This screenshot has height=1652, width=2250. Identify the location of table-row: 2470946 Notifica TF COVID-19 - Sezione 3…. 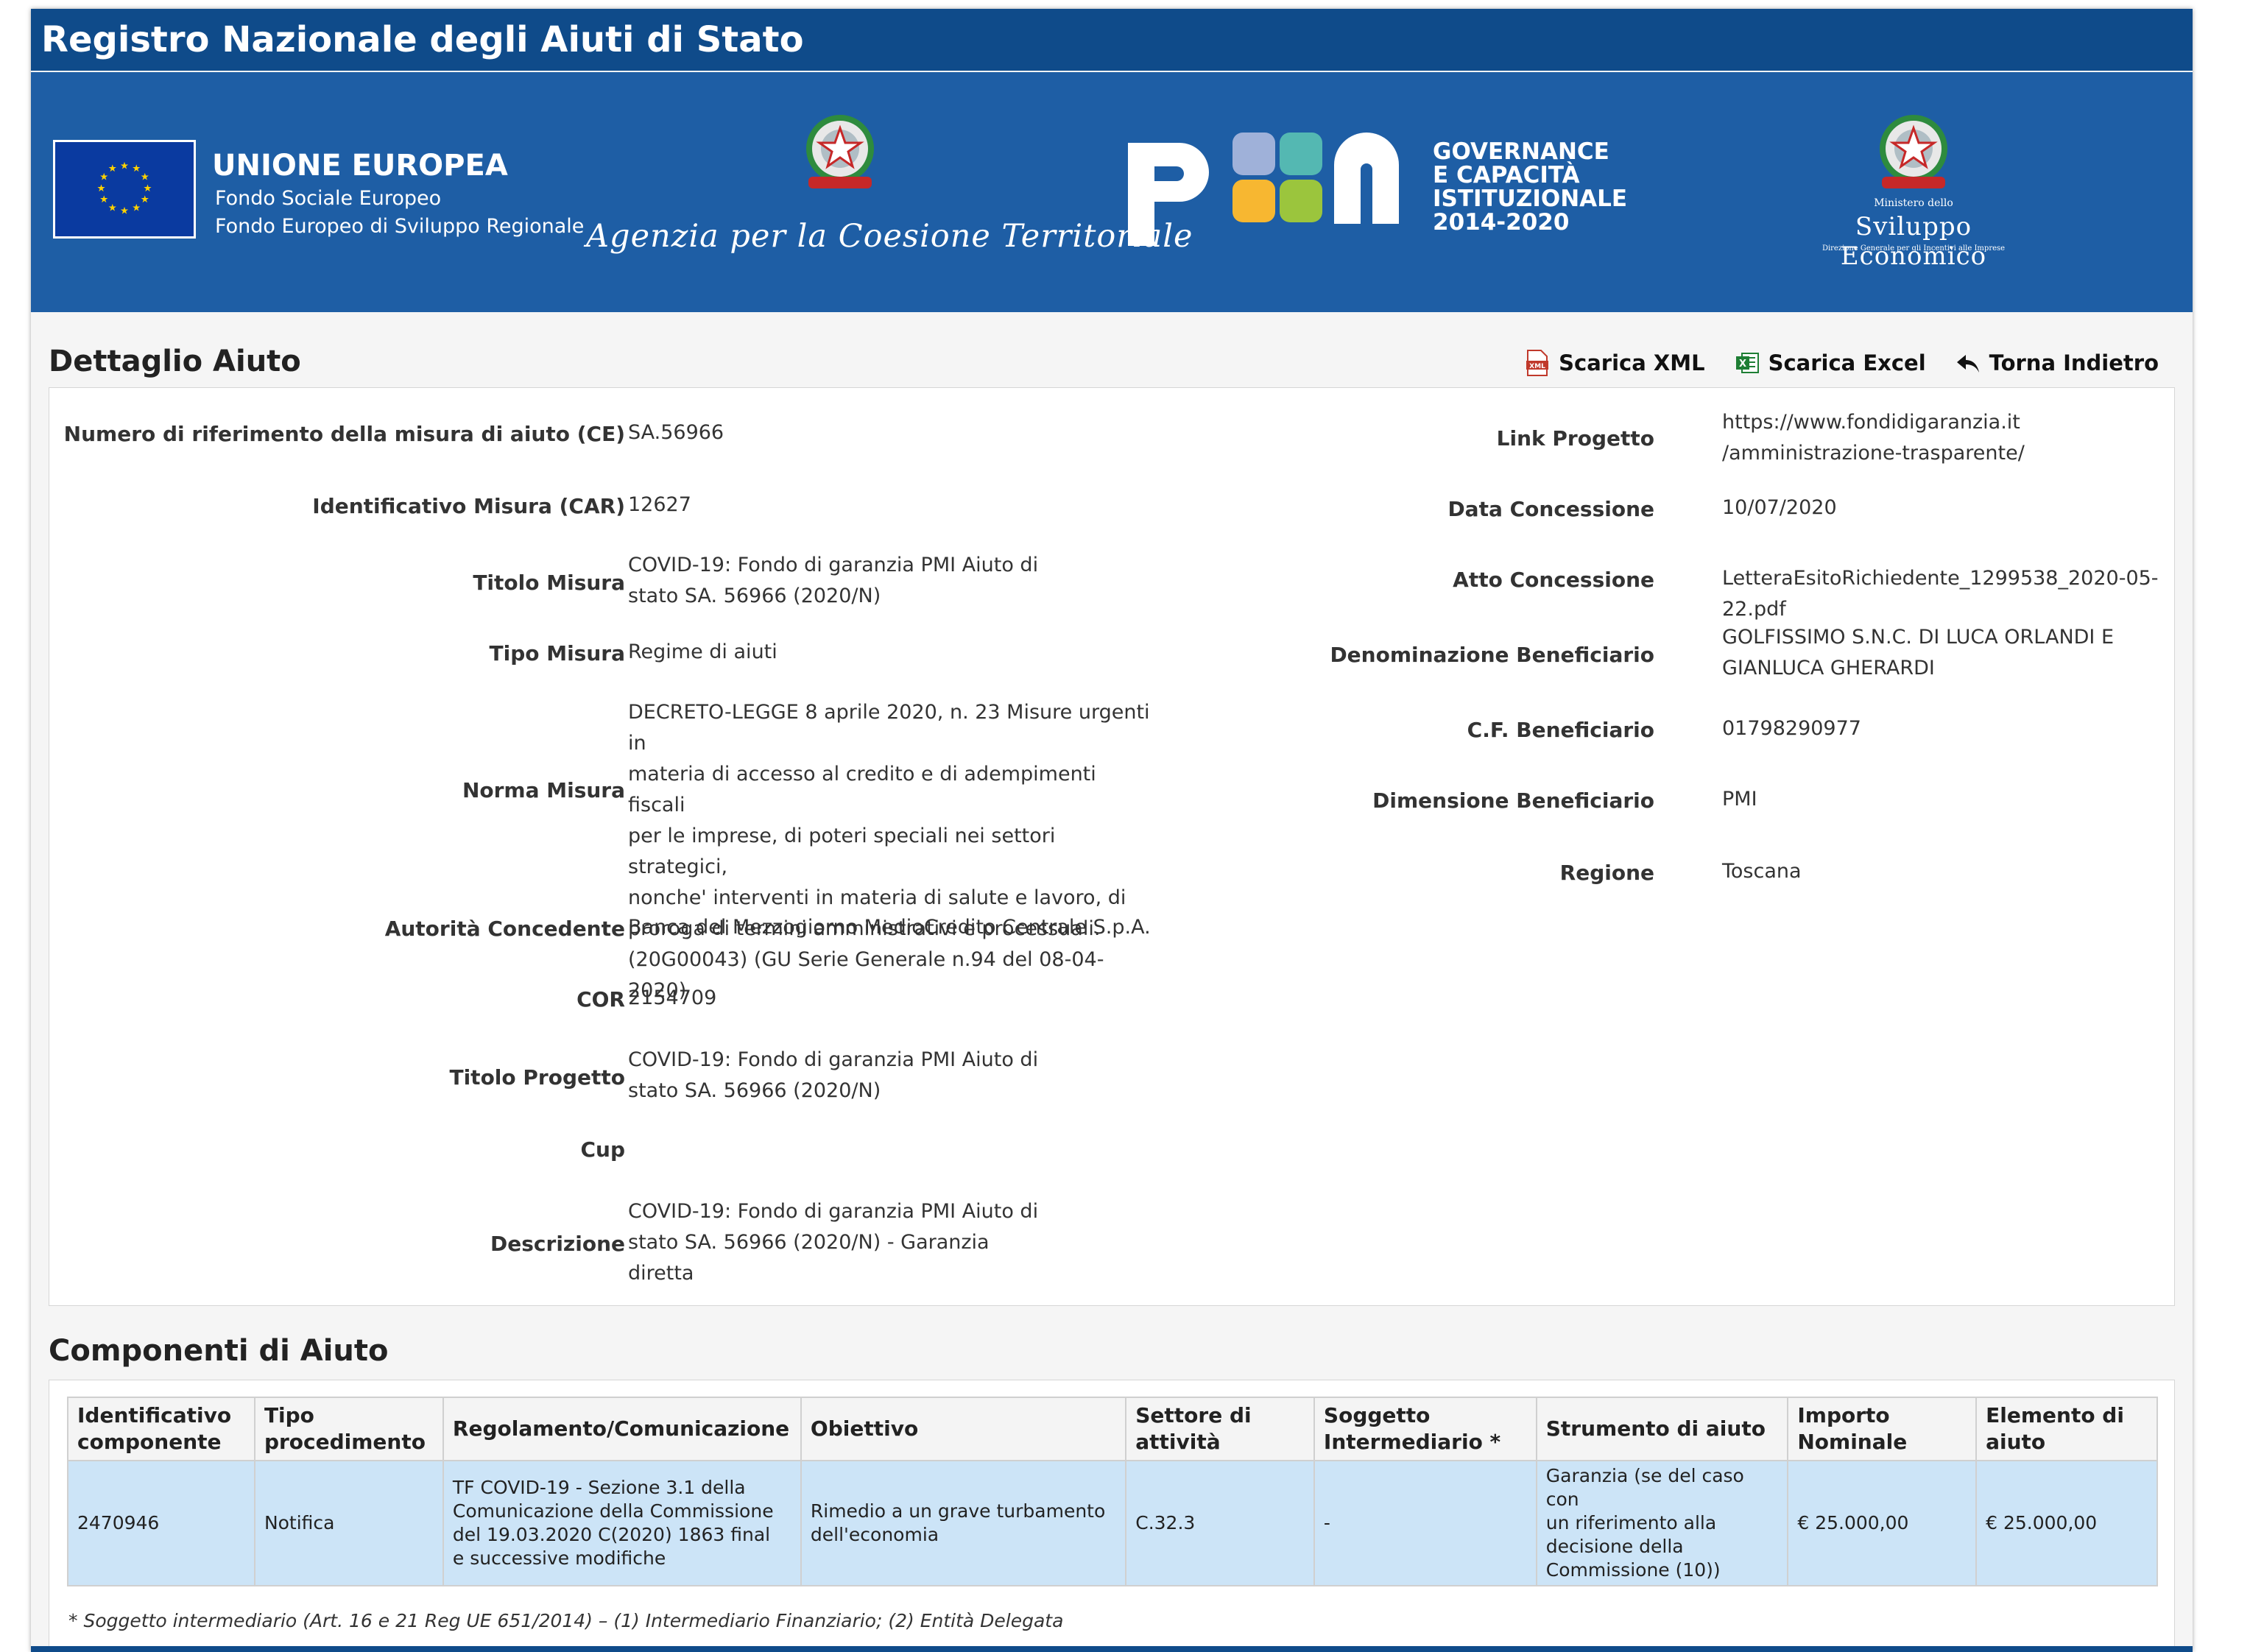
(1112, 1523).